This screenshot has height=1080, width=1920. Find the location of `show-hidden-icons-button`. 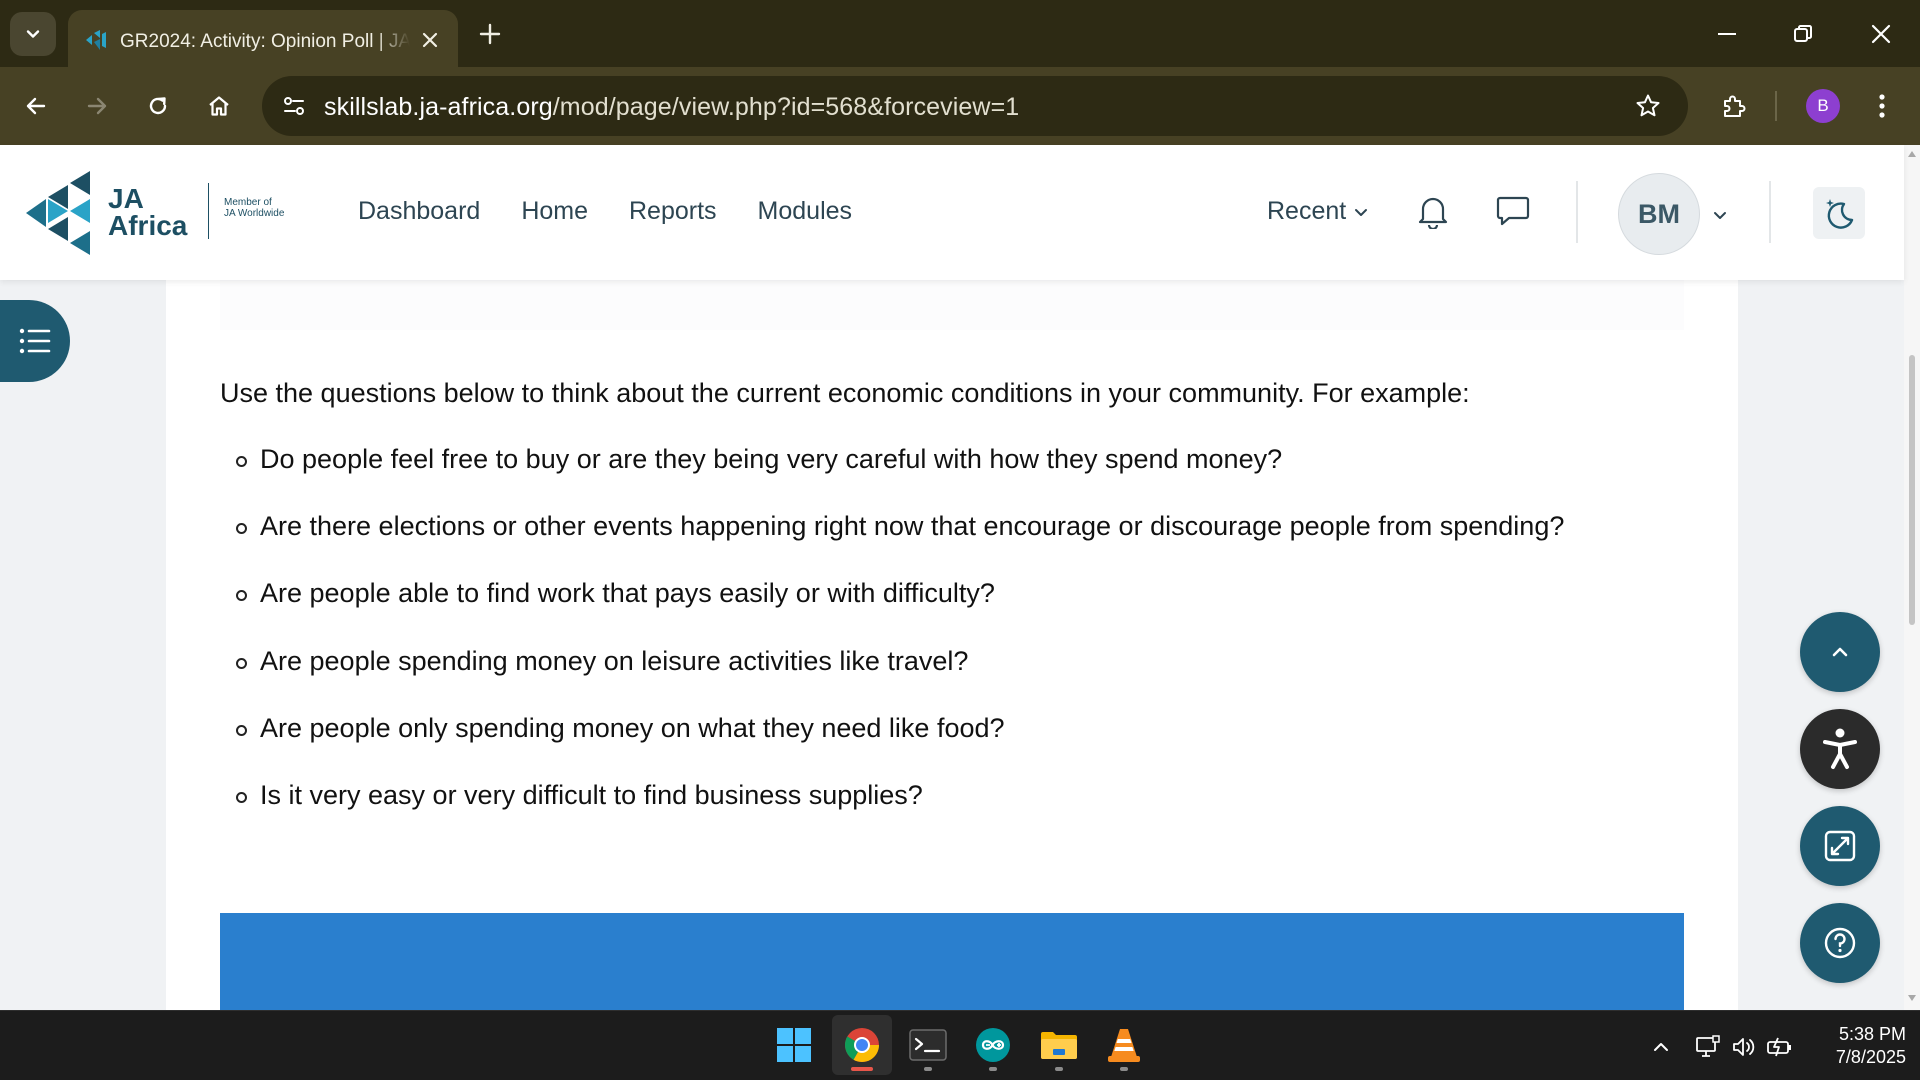

show-hidden-icons-button is located at coordinates (1661, 1047).